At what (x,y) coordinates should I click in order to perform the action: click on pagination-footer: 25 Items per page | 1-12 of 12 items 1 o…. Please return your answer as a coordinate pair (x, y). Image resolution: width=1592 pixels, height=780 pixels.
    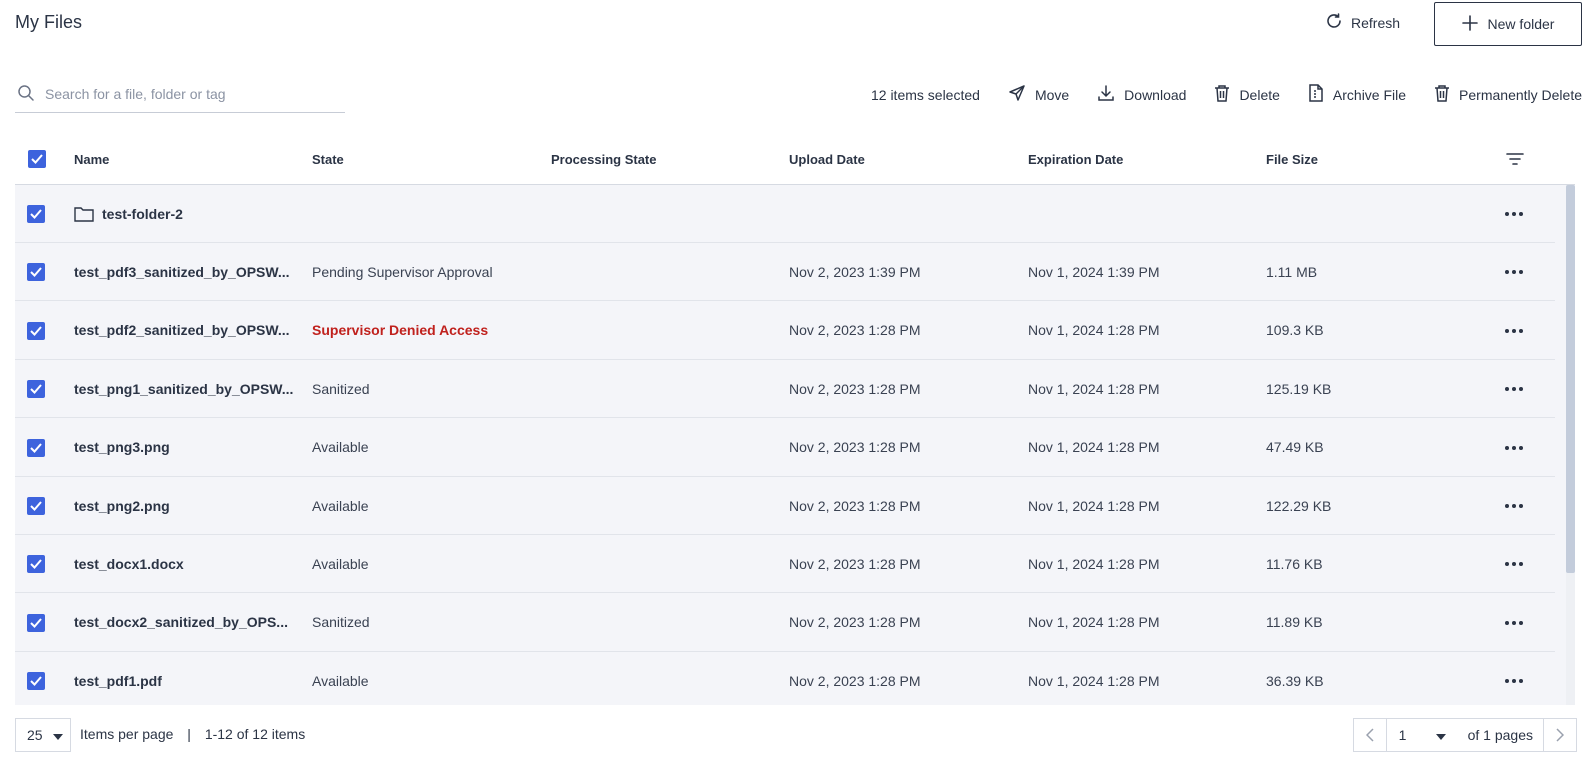
    Looking at the image, I should click on (796, 735).